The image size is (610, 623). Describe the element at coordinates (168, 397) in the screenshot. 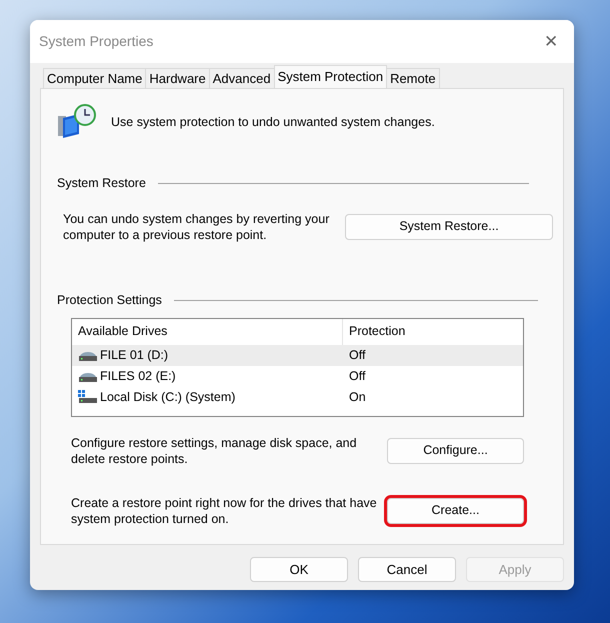

I see `drive-name: Local Disk (C:) (System)` at that location.